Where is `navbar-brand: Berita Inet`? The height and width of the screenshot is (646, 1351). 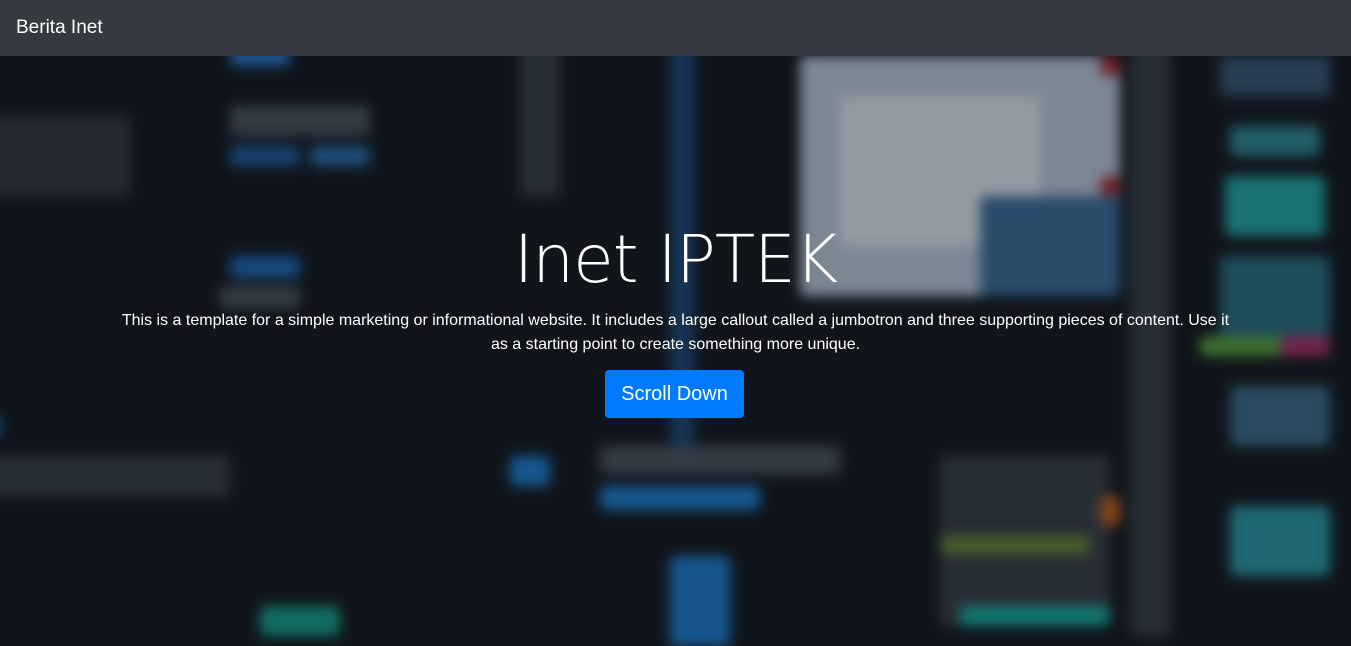 navbar-brand: Berita Inet is located at coordinates (59, 28).